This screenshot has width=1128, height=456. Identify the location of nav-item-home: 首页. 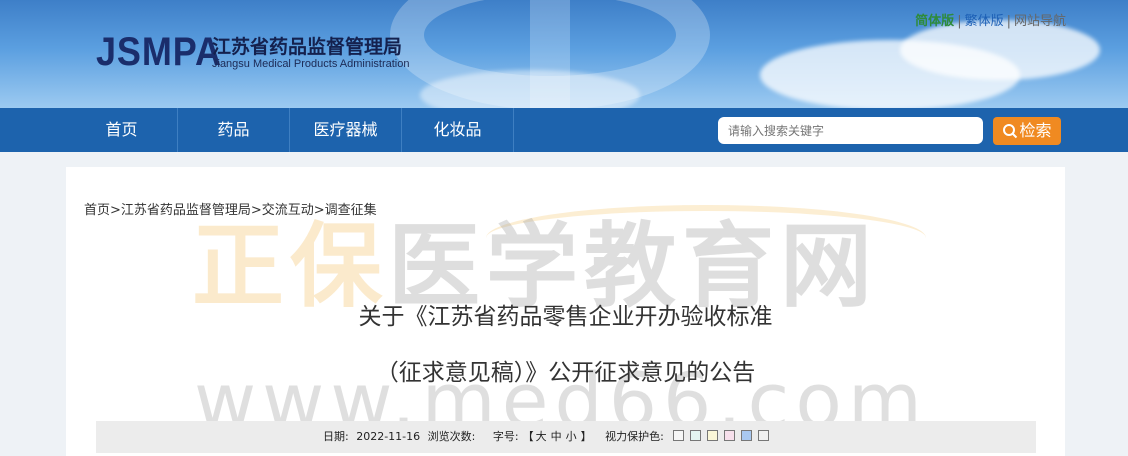
(122, 130).